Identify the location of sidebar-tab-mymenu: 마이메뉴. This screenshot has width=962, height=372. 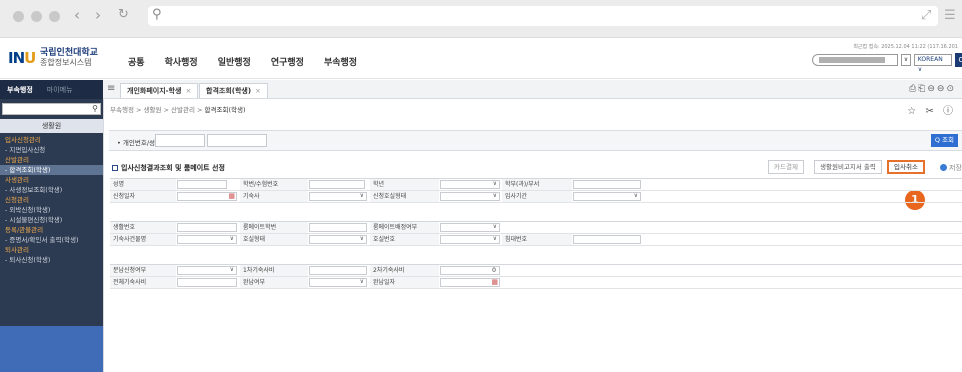
(60, 90).